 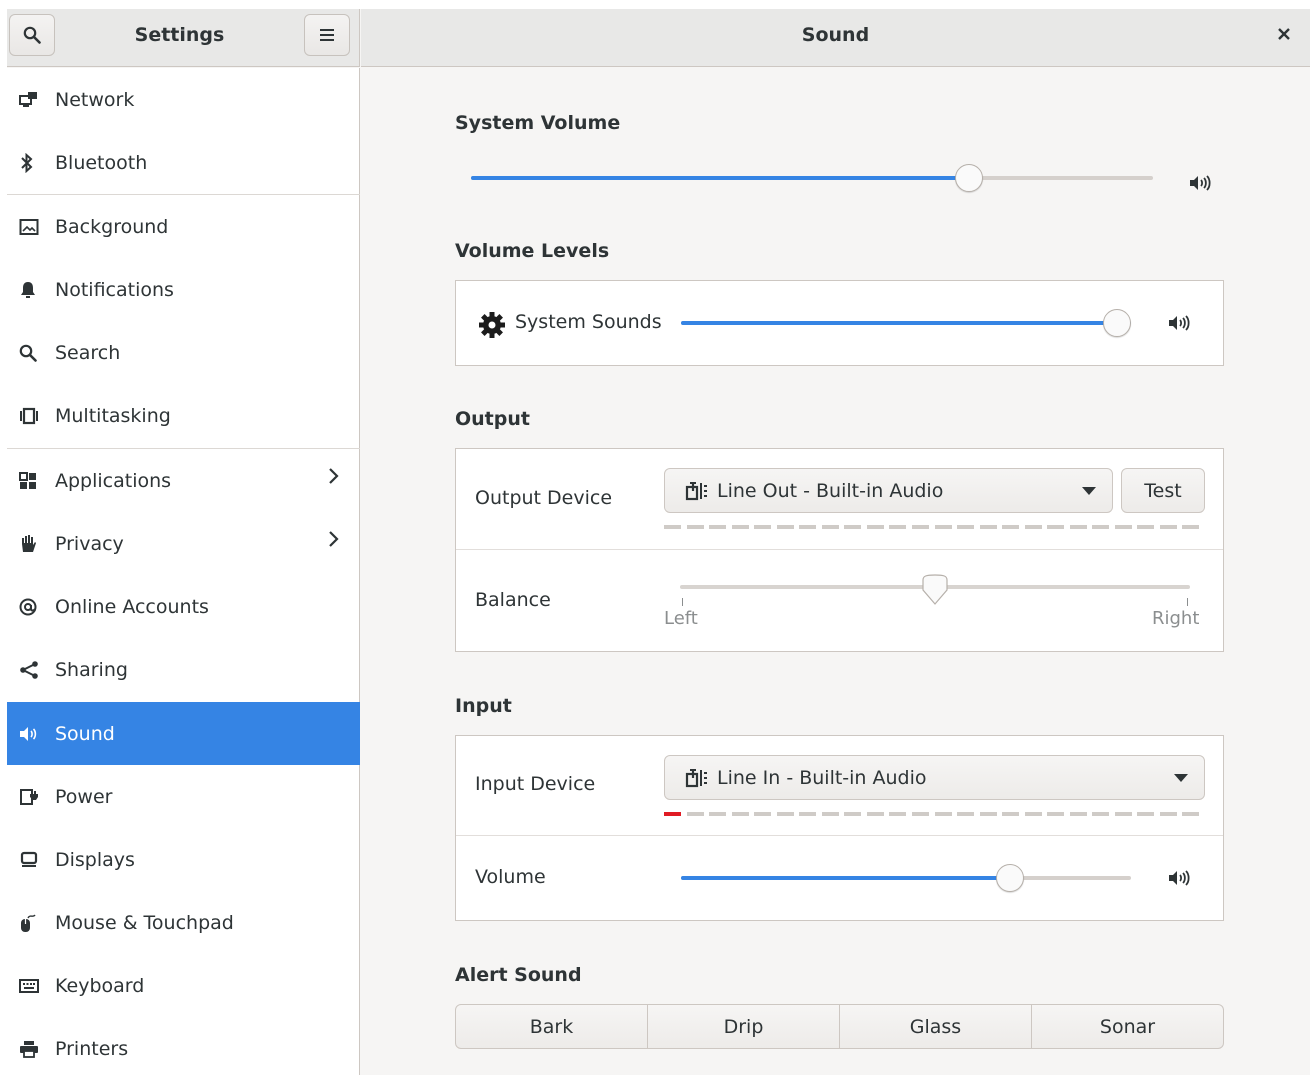 I want to click on sidebar-item-multitasking: Multitasking, so click(x=183, y=415).